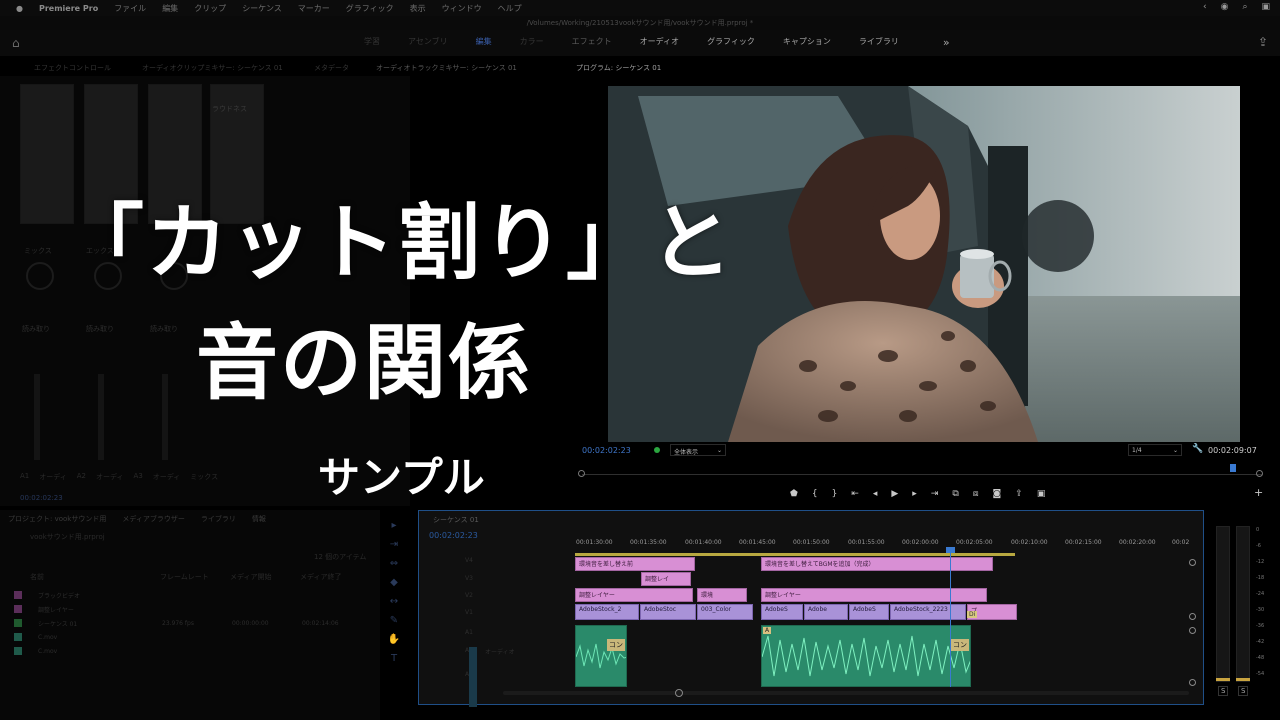 Image resolution: width=1280 pixels, height=720 pixels. What do you see at coordinates (331, 68) in the screenshot?
I see `tab-metadata: メタデータ` at bounding box center [331, 68].